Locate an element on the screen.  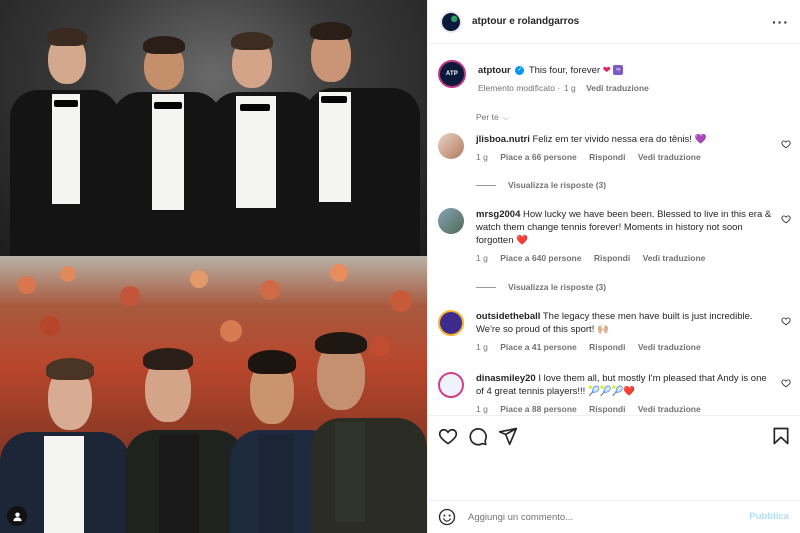
chevron-down-icon: ⌵ is located at coordinates (506, 118).